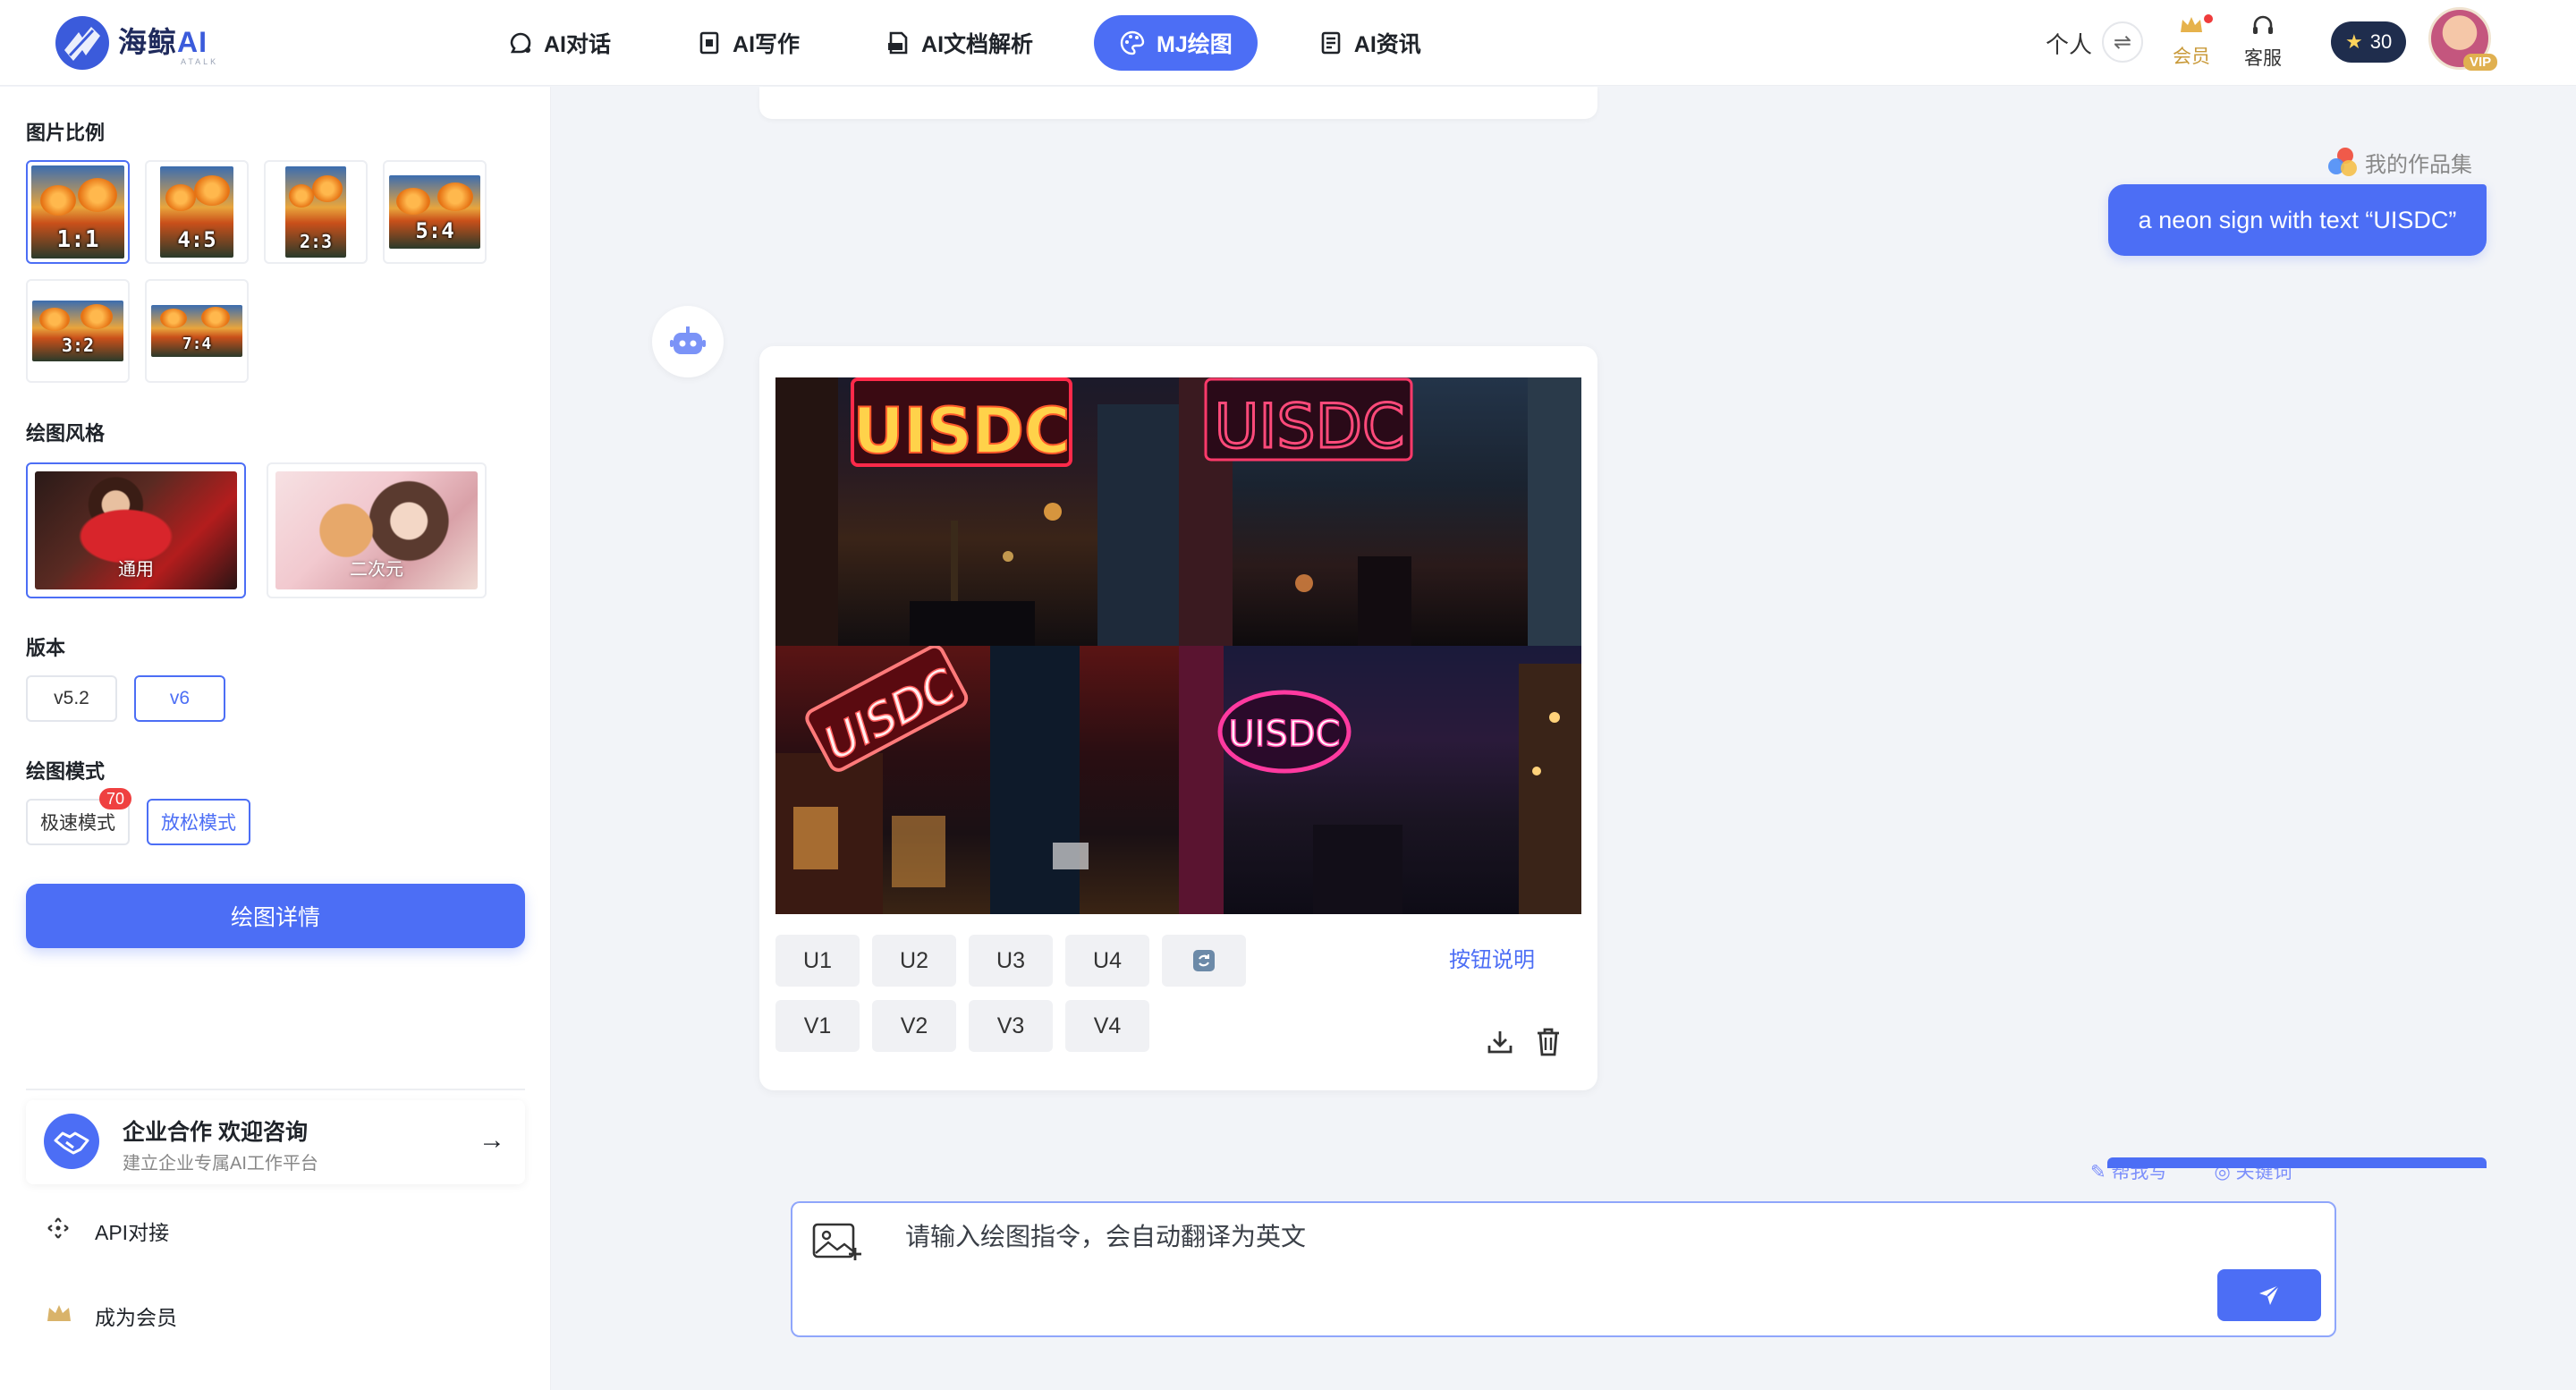 This screenshot has height=1390, width=2576. I want to click on ratio-option-5-4: 5:4, so click(435, 212).